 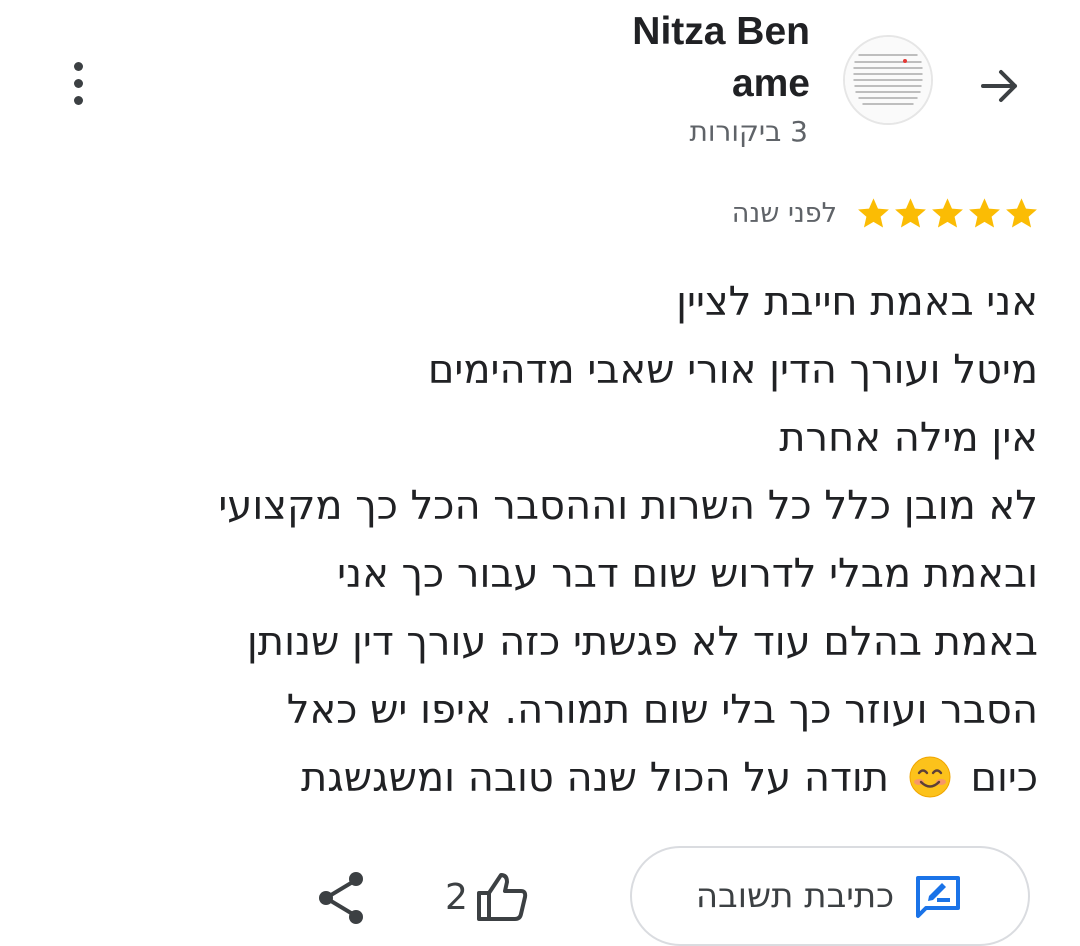 I want to click on like-button: 2, so click(x=487, y=897).